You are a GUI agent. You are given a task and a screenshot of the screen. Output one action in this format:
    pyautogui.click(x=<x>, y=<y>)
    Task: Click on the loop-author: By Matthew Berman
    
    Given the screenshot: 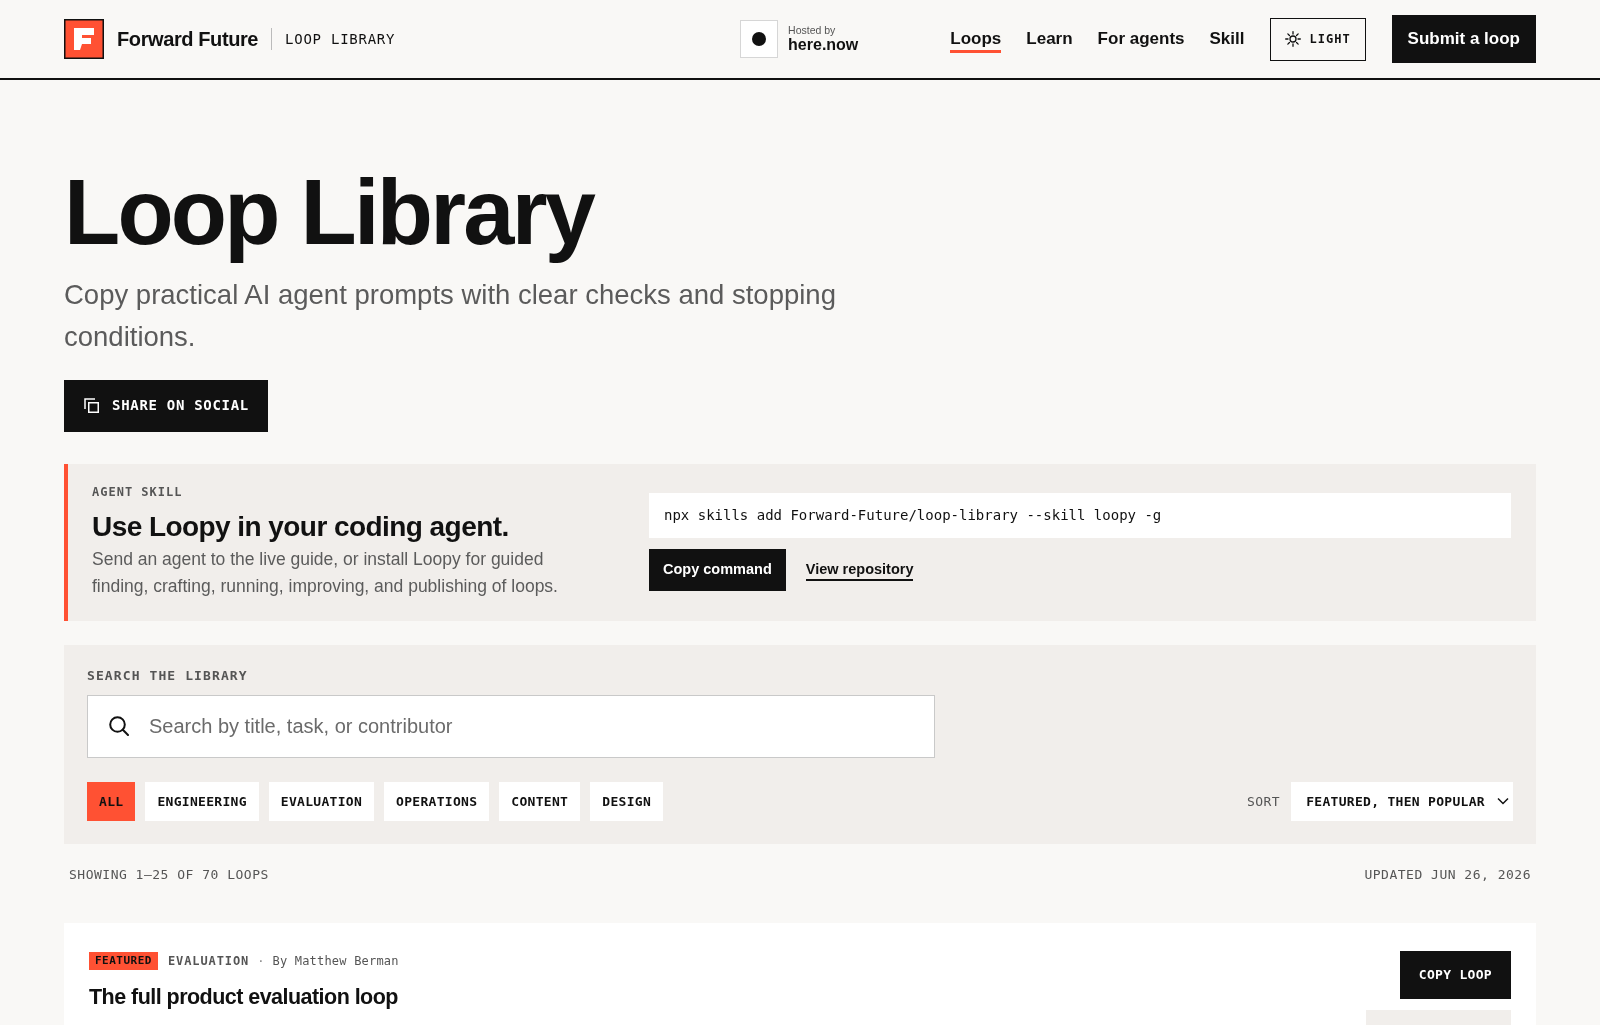 What is the action you would take?
    pyautogui.click(x=335, y=961)
    